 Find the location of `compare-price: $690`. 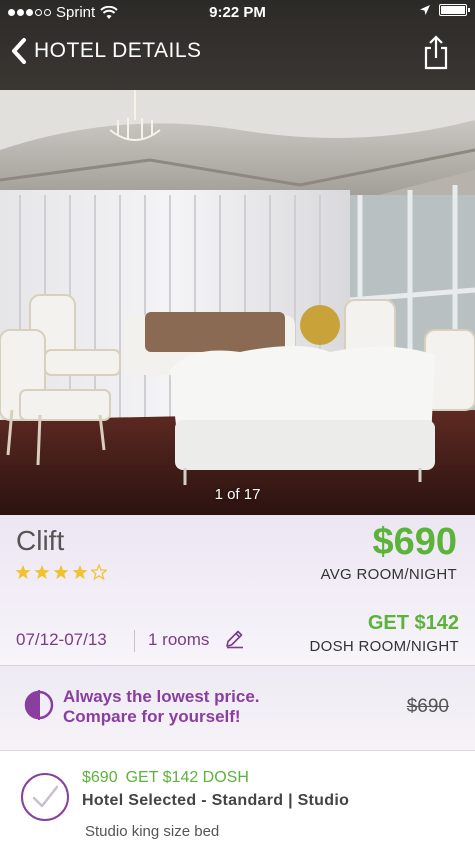

compare-price: $690 is located at coordinates (427, 706).